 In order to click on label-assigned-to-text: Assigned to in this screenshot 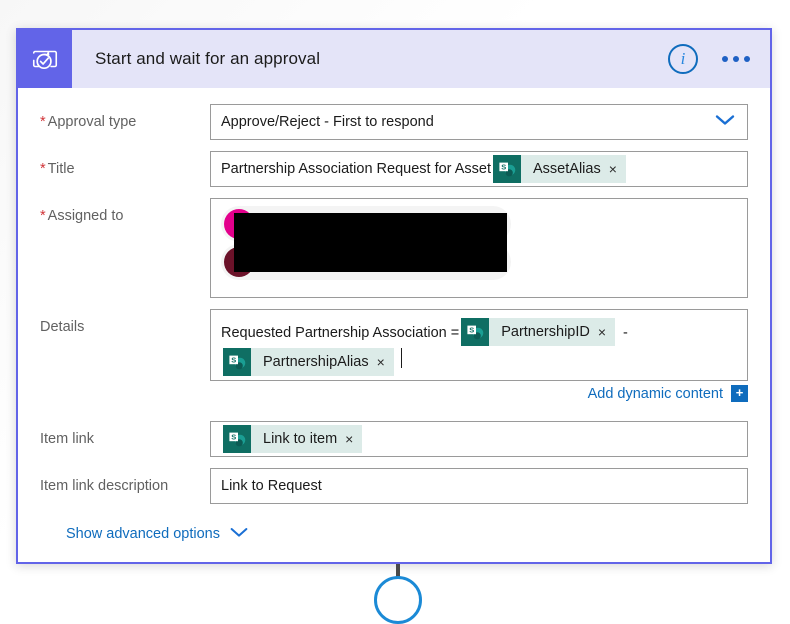, I will do `click(85, 216)`.